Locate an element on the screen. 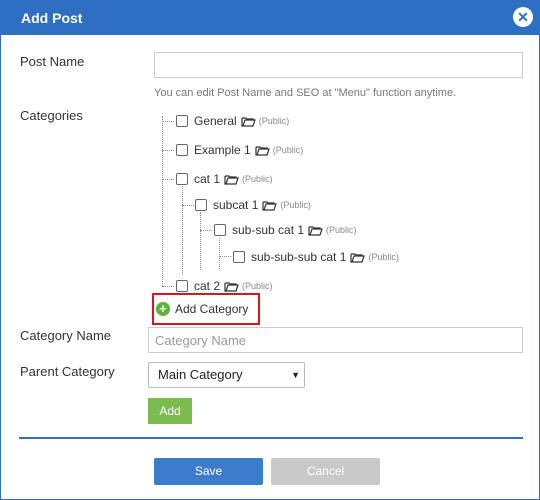  close-icon: ✕ is located at coordinates (523, 17).